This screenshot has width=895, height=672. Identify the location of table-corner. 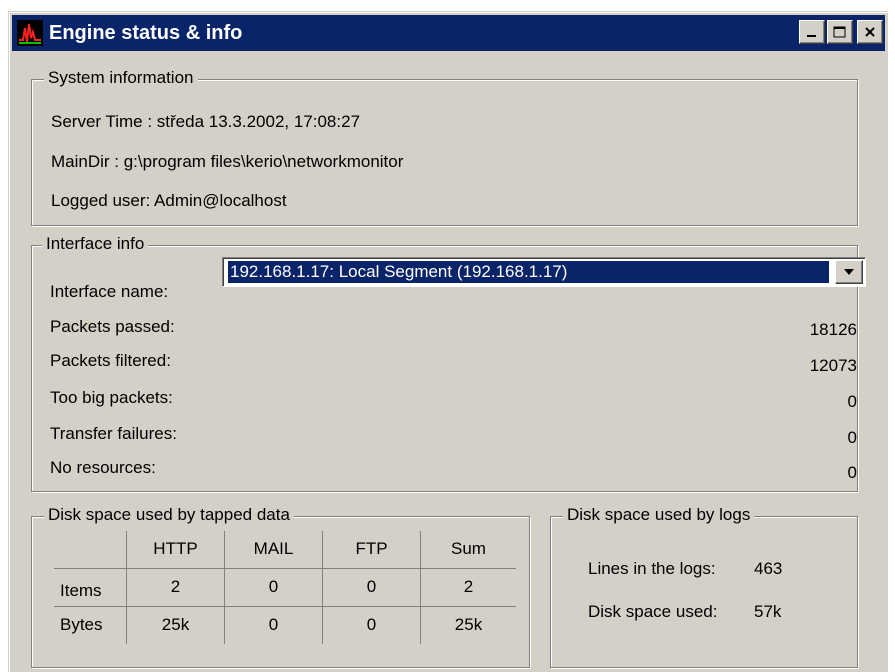
(90, 550).